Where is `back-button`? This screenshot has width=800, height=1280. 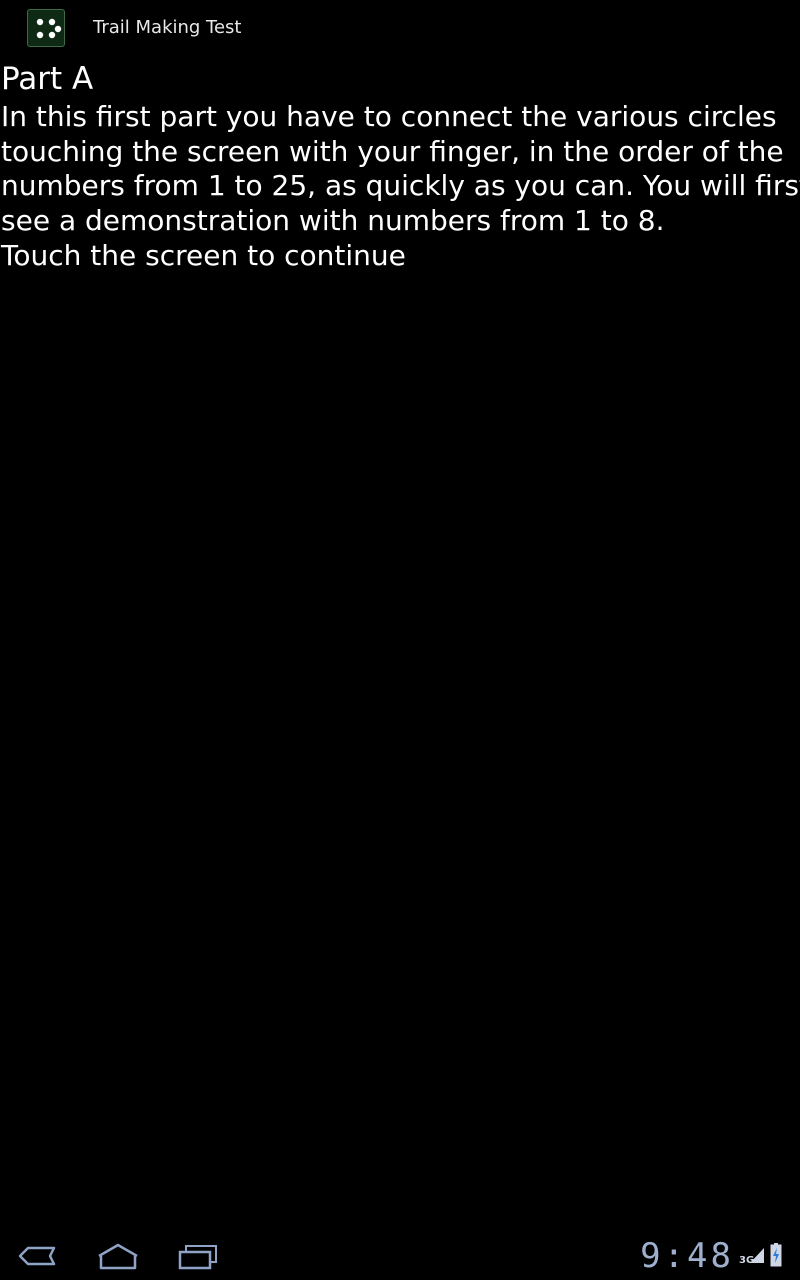
back-button is located at coordinates (39, 1256).